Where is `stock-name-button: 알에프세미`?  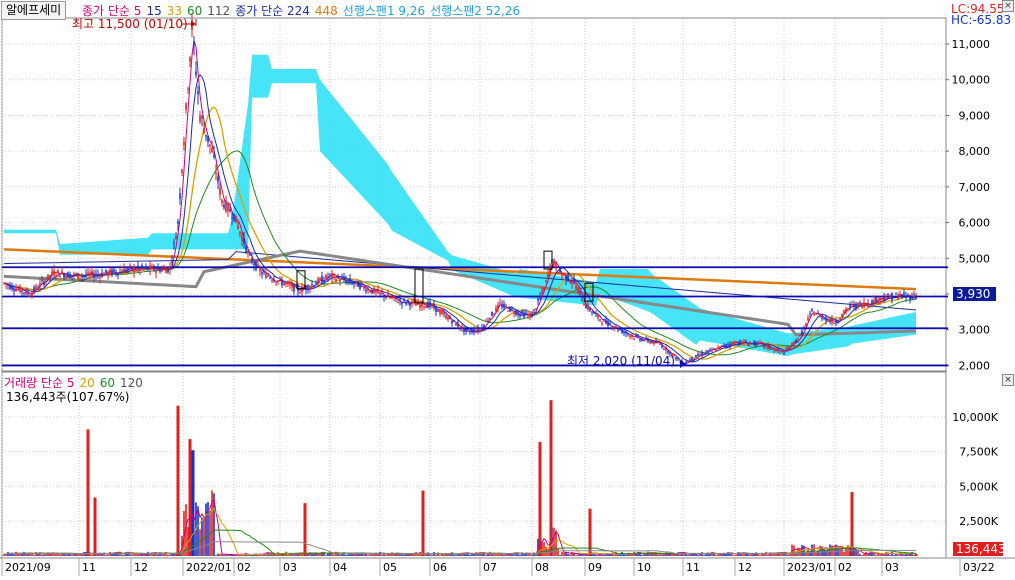
stock-name-button: 알에프세미 is located at coordinates (34, 10).